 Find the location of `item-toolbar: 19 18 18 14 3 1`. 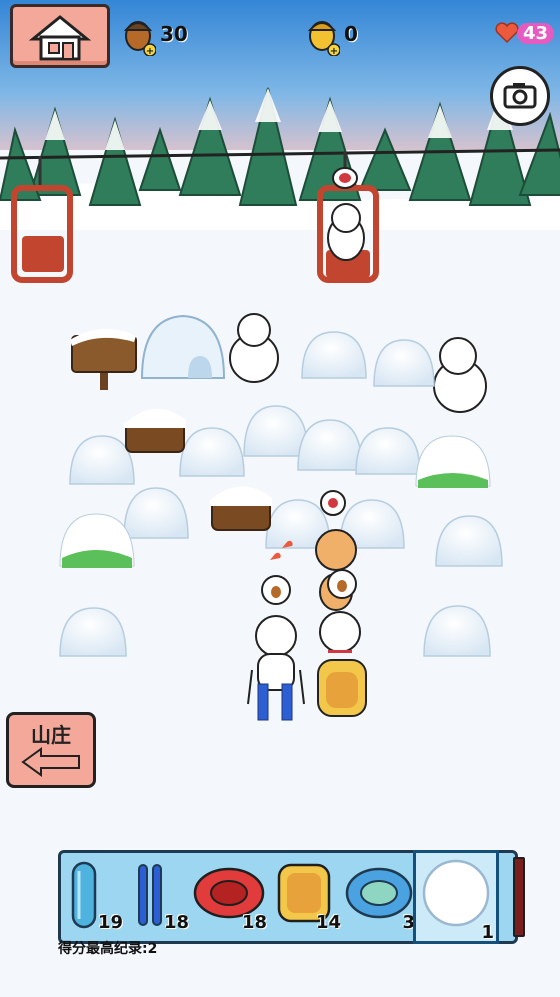

item-toolbar: 19 18 18 14 3 1 is located at coordinates (291, 897).